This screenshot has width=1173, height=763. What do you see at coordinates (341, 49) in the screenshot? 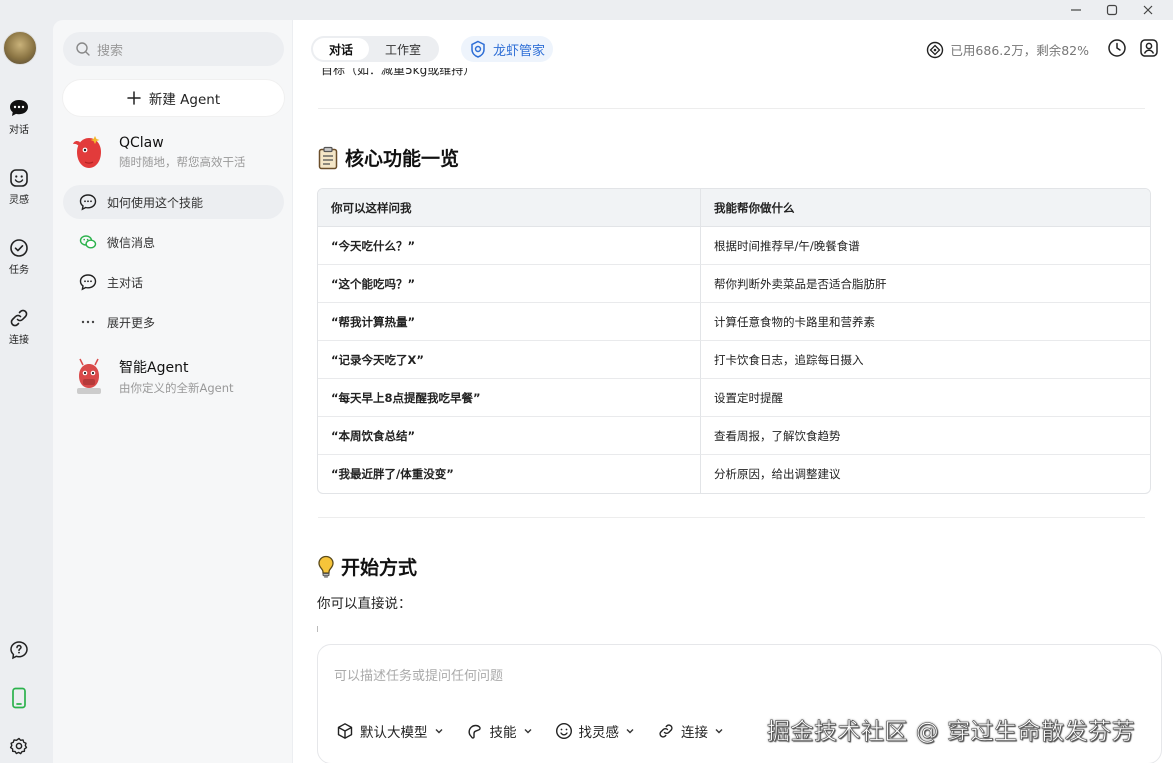
I see `tab-chat: 对话` at bounding box center [341, 49].